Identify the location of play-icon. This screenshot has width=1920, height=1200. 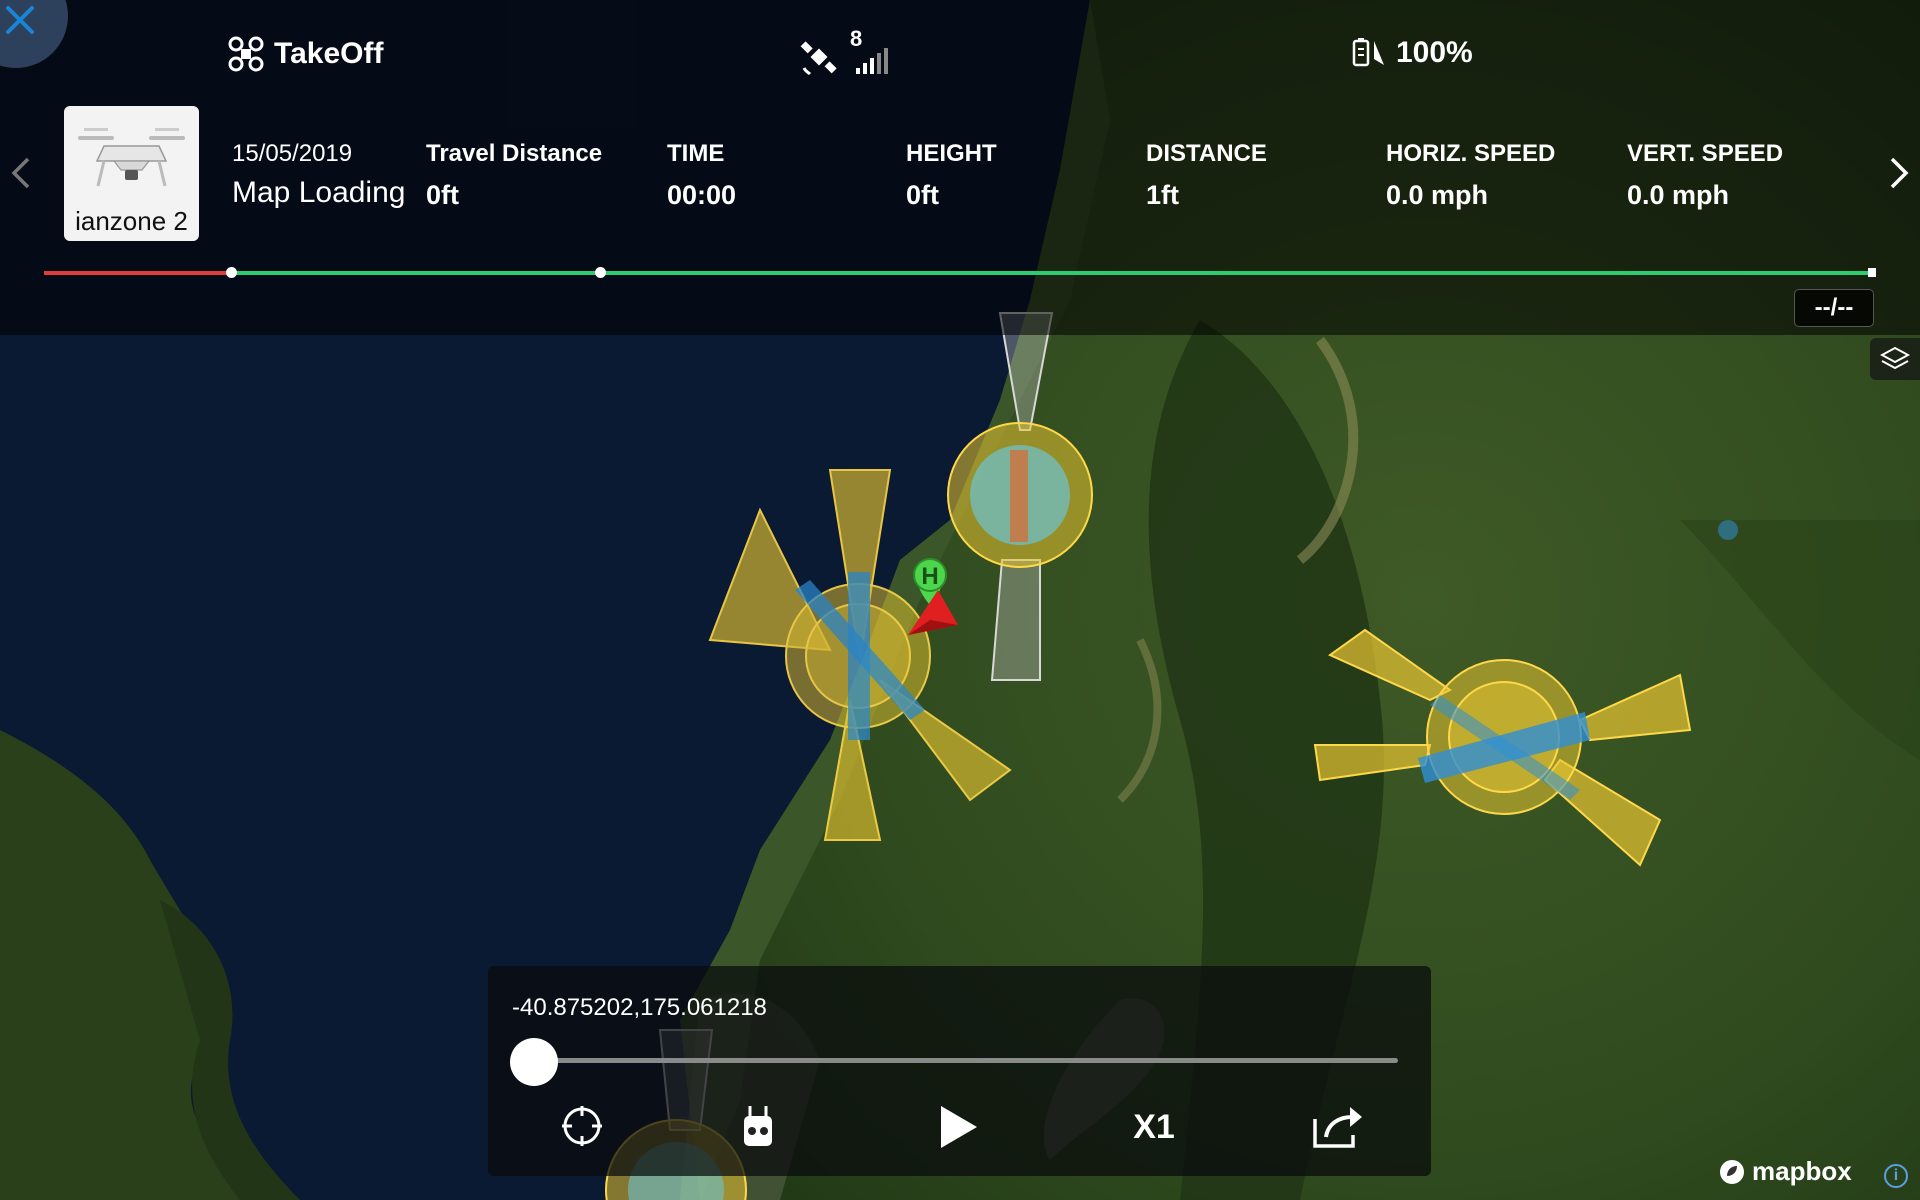
(959, 1127).